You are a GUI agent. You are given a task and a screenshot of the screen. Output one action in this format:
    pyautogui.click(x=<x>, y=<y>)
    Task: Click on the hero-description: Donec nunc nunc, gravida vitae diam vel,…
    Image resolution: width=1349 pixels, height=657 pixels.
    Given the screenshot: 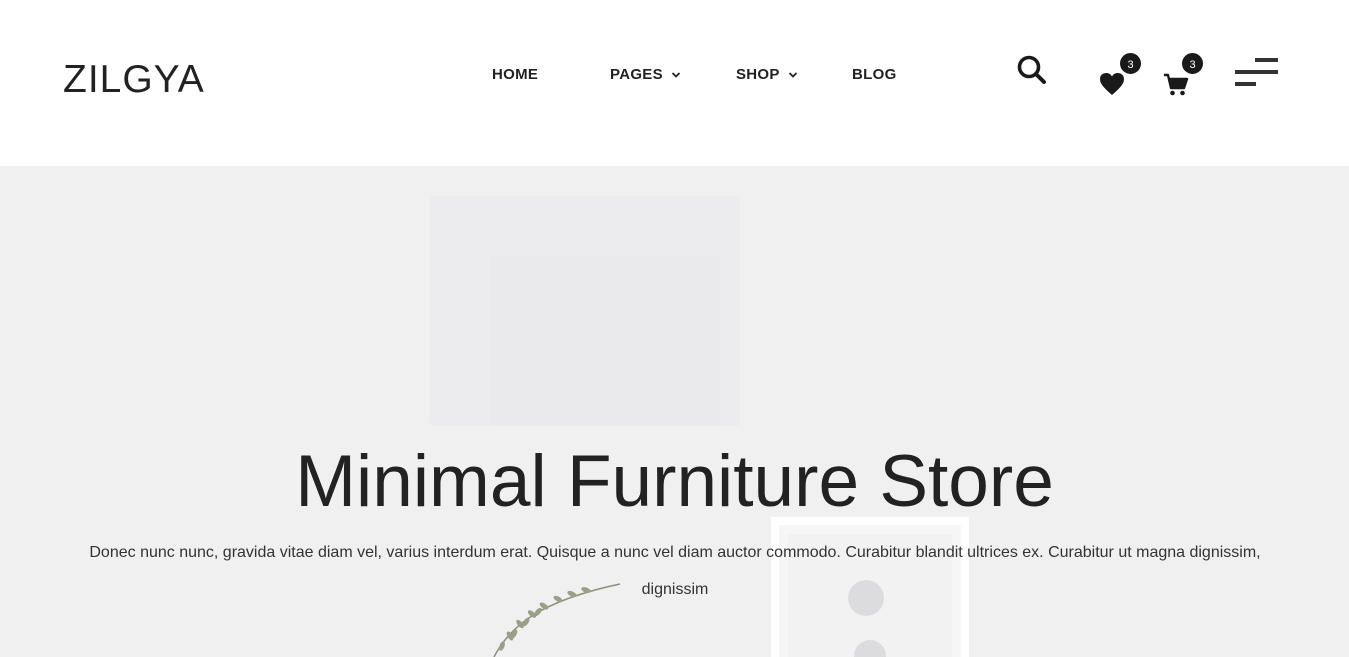 What is the action you would take?
    pyautogui.click(x=675, y=571)
    